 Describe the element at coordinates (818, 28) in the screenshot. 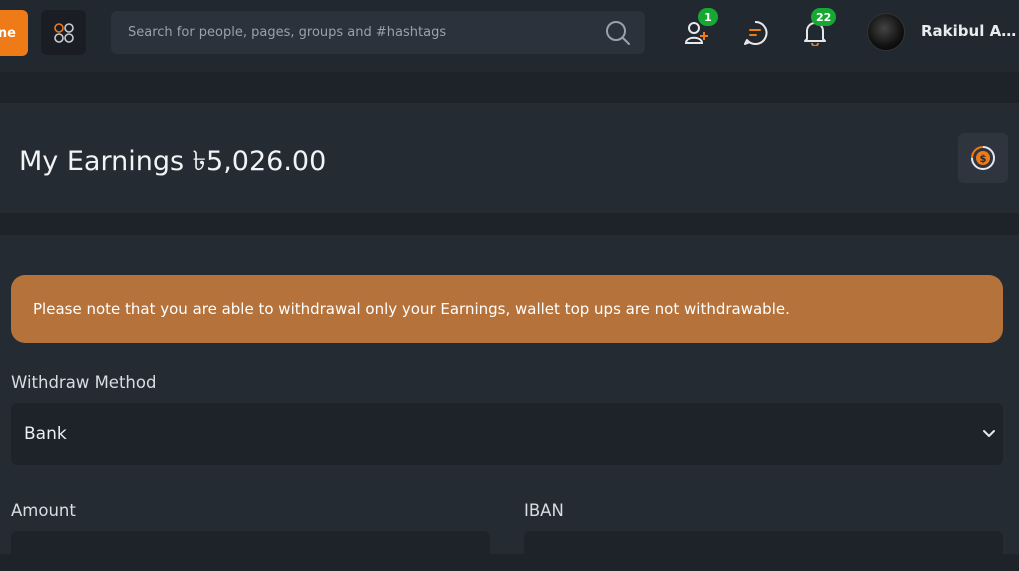

I see `notifications-button: 22` at that location.